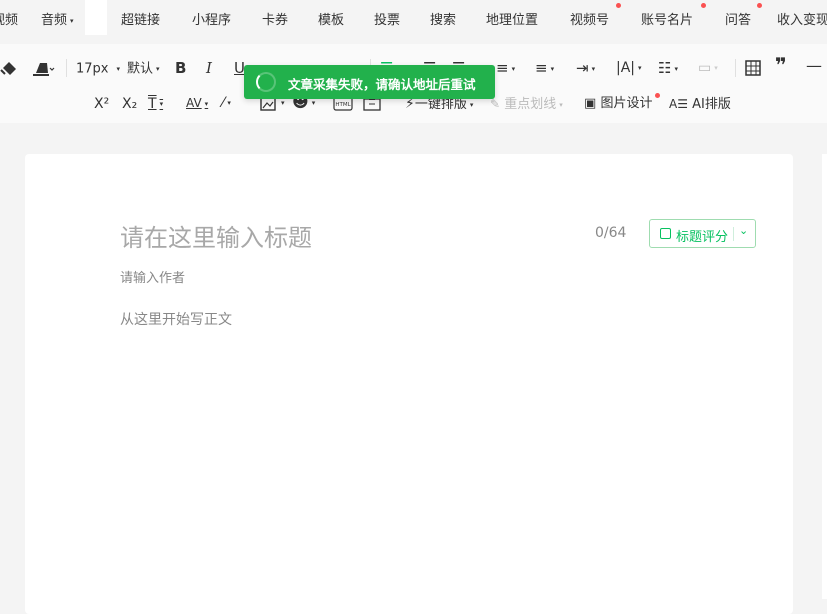  I want to click on quote-icon: ❞, so click(781, 65).